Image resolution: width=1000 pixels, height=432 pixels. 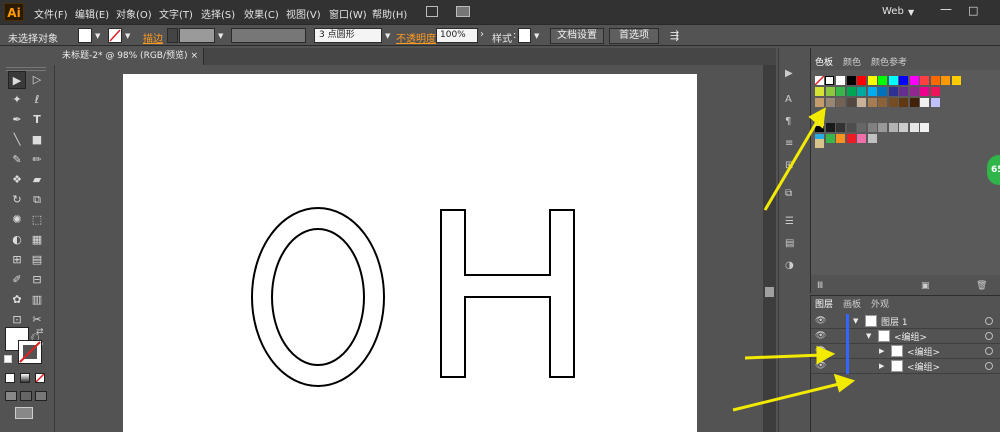 What do you see at coordinates (868, 336) in the screenshot?
I see `expand-down-icon: ▼` at bounding box center [868, 336].